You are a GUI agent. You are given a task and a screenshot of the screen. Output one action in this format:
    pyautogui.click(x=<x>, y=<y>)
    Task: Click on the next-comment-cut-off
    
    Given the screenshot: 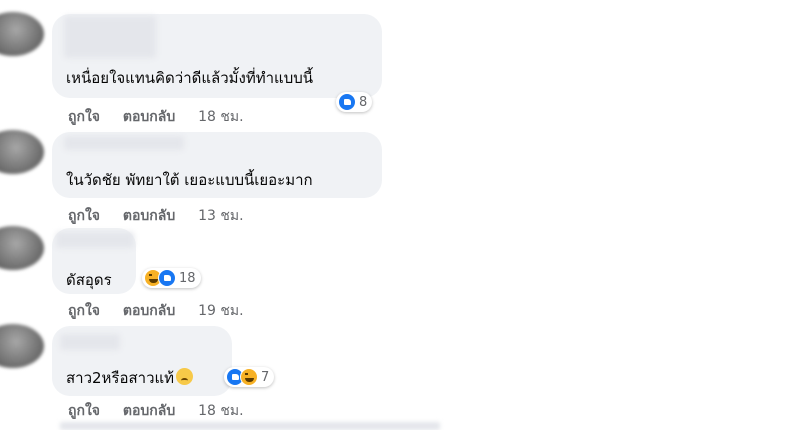 What is the action you would take?
    pyautogui.click(x=250, y=426)
    